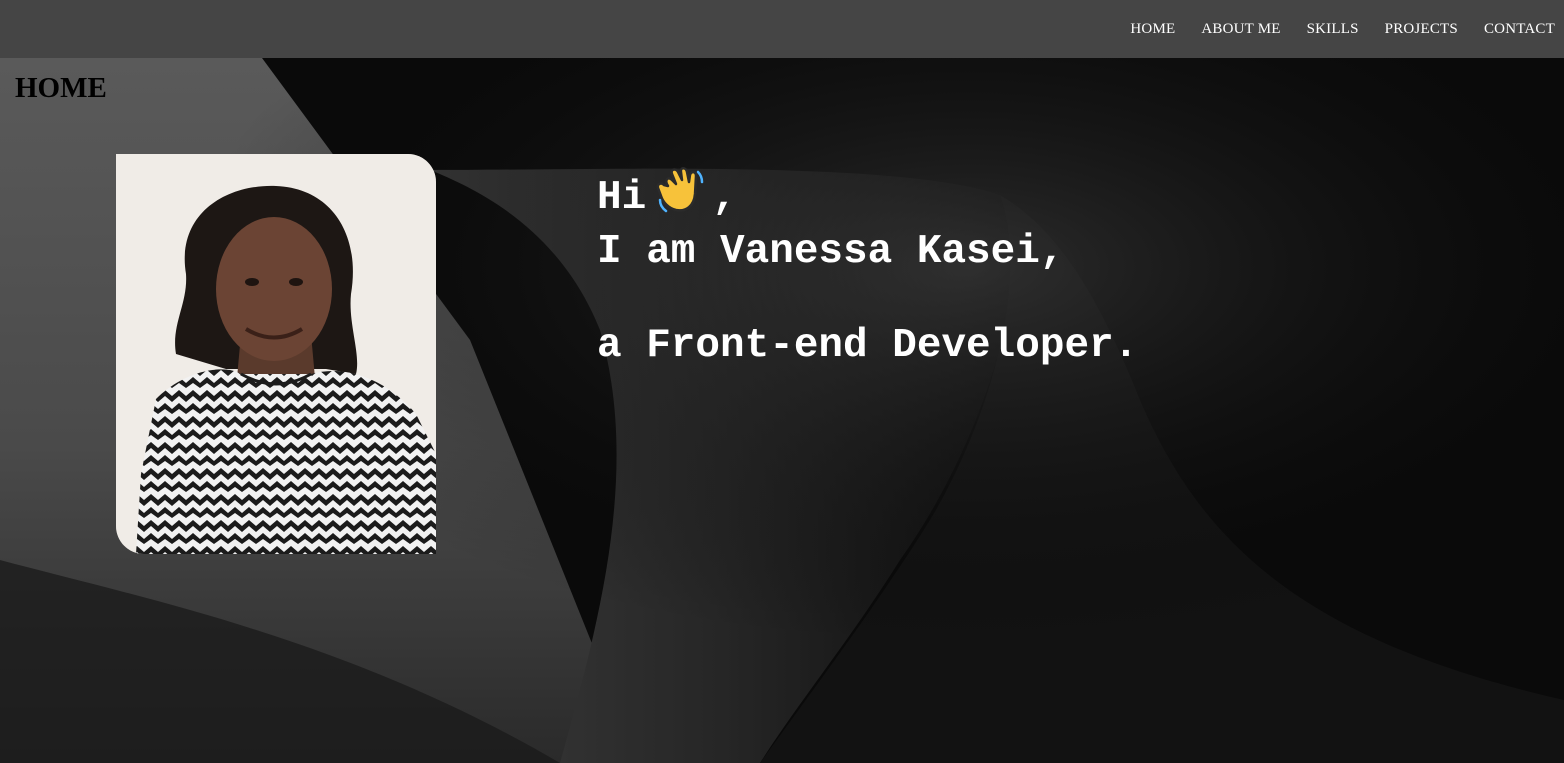  Describe the element at coordinates (61, 88) in the screenshot. I see `section-title: HOME` at that location.